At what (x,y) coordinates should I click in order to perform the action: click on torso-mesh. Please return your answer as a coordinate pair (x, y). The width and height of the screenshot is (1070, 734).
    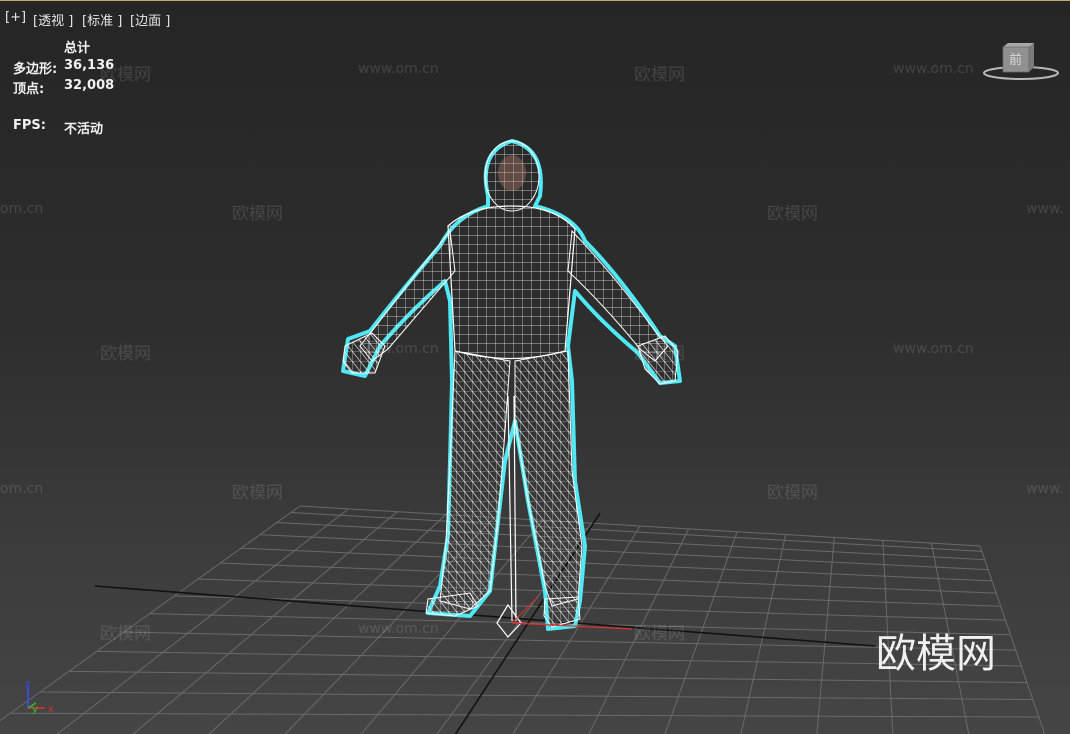
    Looking at the image, I should click on (511, 282).